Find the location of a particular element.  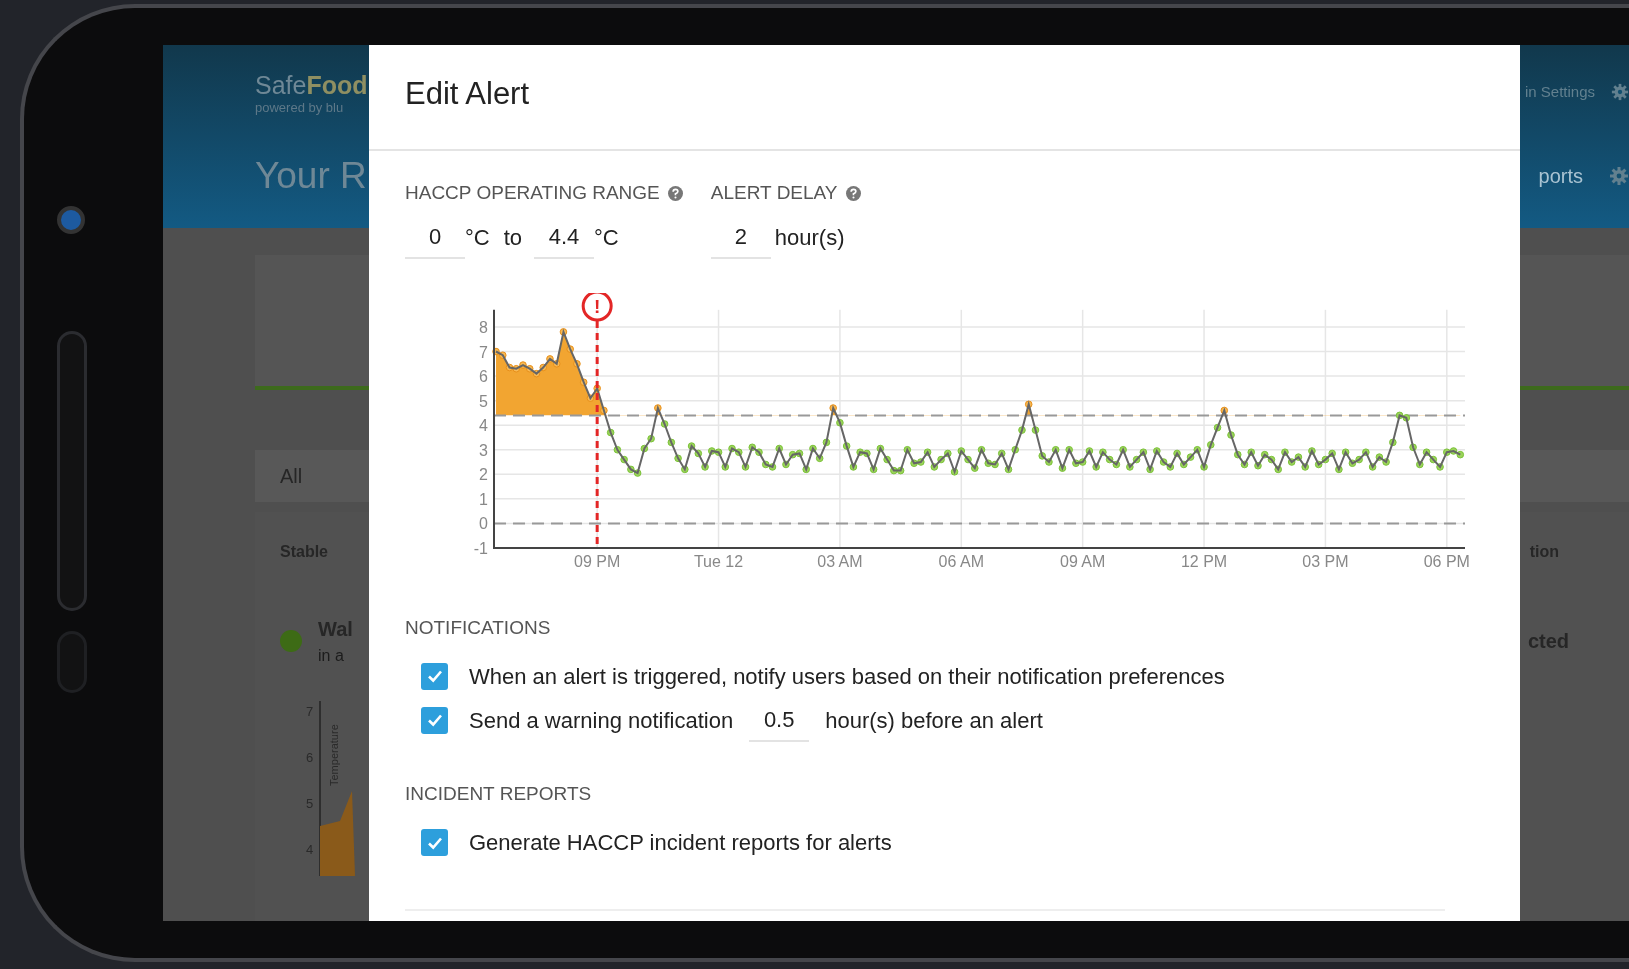

input-field: 0 is located at coordinates (435, 237).